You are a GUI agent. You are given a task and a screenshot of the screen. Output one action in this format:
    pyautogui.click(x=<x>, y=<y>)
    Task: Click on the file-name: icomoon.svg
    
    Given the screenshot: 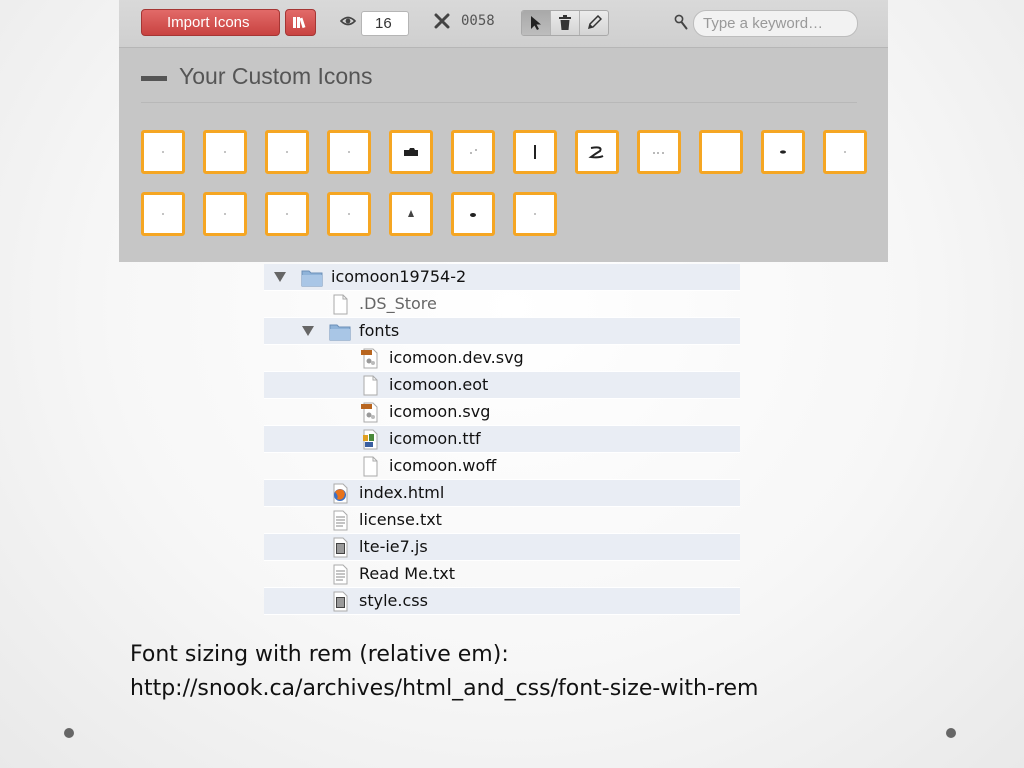 What is the action you would take?
    pyautogui.click(x=440, y=411)
    